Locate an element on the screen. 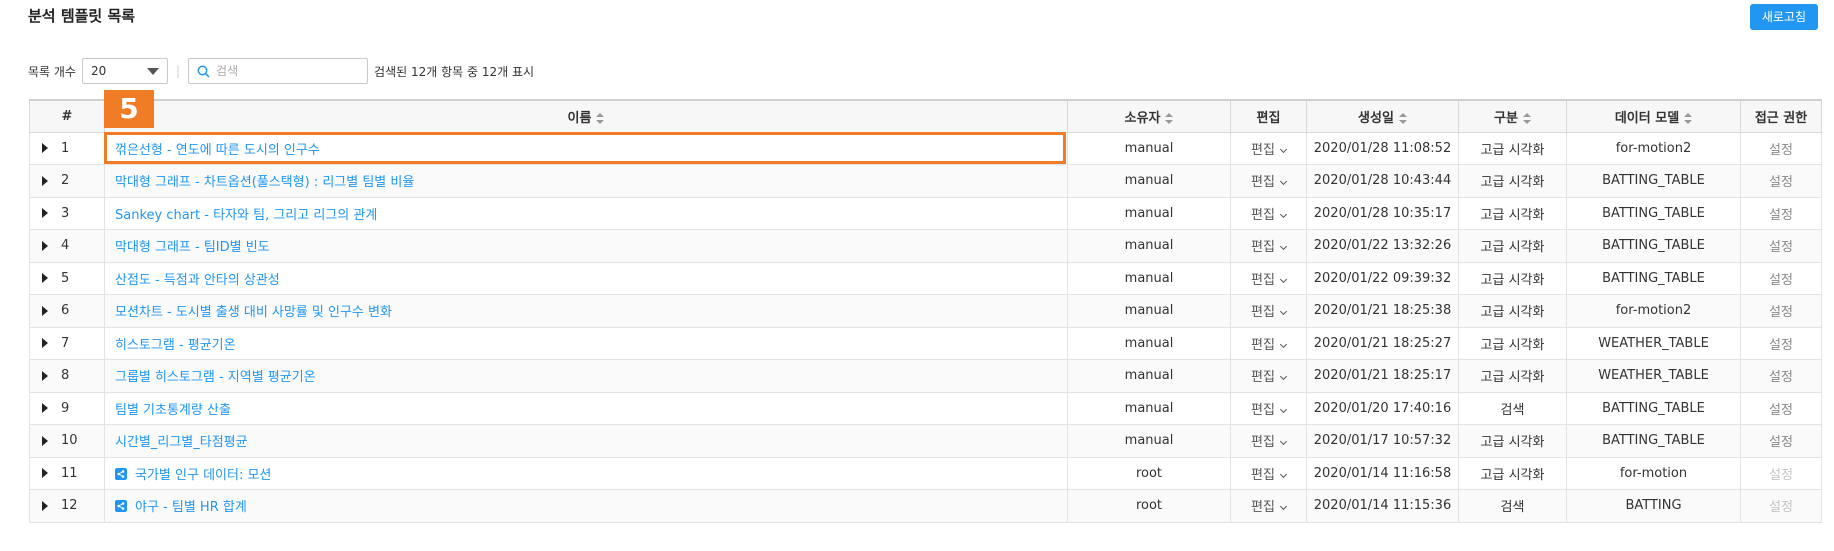 The width and height of the screenshot is (1834, 551). category-cell: 검색 is located at coordinates (1512, 506).